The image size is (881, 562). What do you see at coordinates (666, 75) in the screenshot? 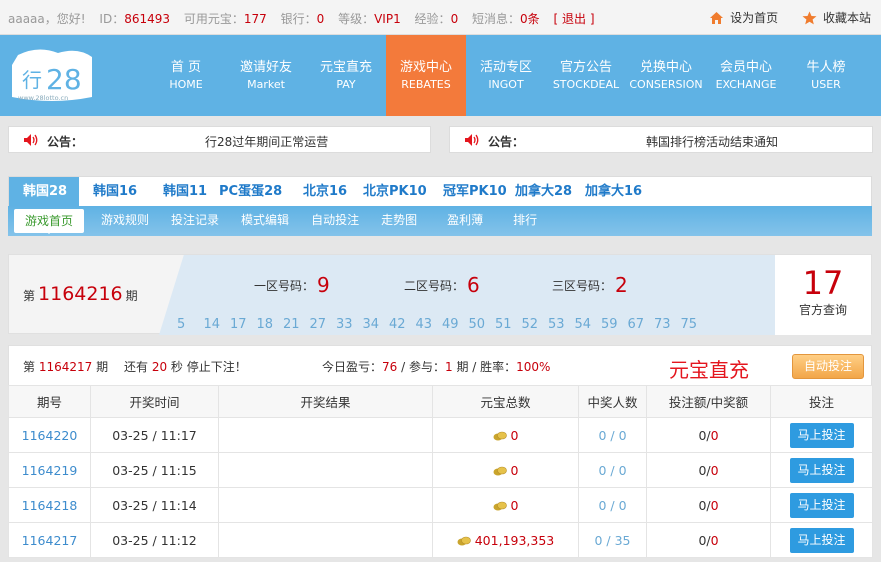
I see `nav-exchange: 兑换中心 CONSERSION` at bounding box center [666, 75].